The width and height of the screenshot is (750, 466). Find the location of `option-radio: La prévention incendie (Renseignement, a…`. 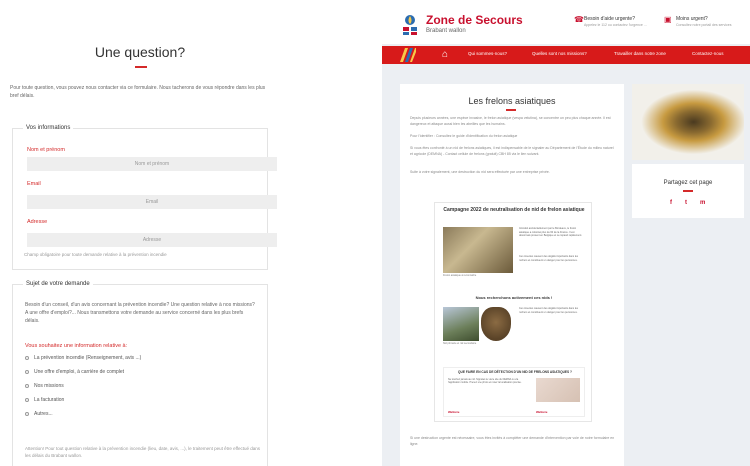

option-radio: La prévention incendie (Renseignement, a… is located at coordinates (83, 358).